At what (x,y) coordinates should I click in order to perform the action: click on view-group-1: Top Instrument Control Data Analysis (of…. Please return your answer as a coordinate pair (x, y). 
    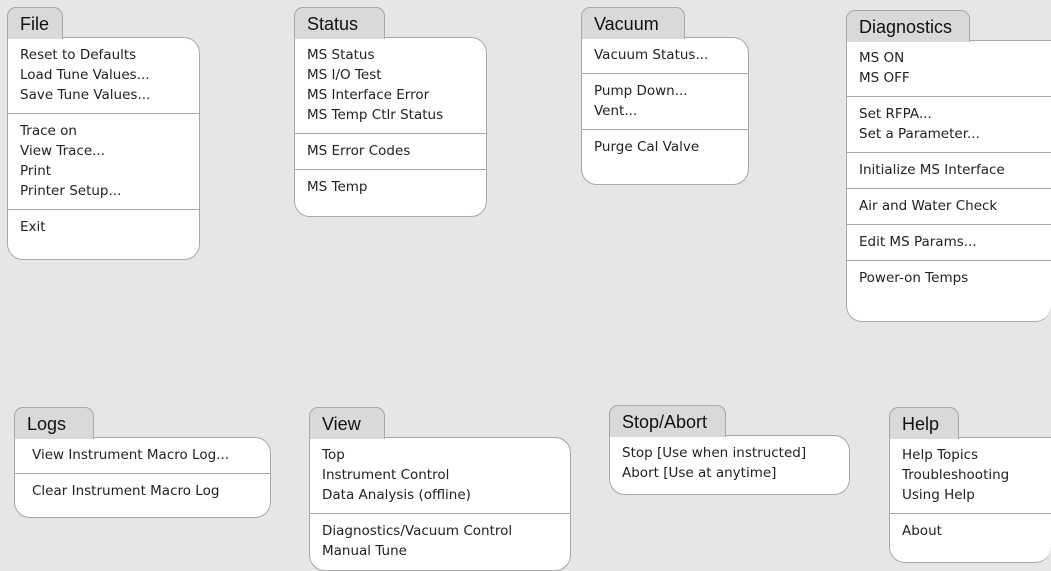
    Looking at the image, I should click on (440, 476).